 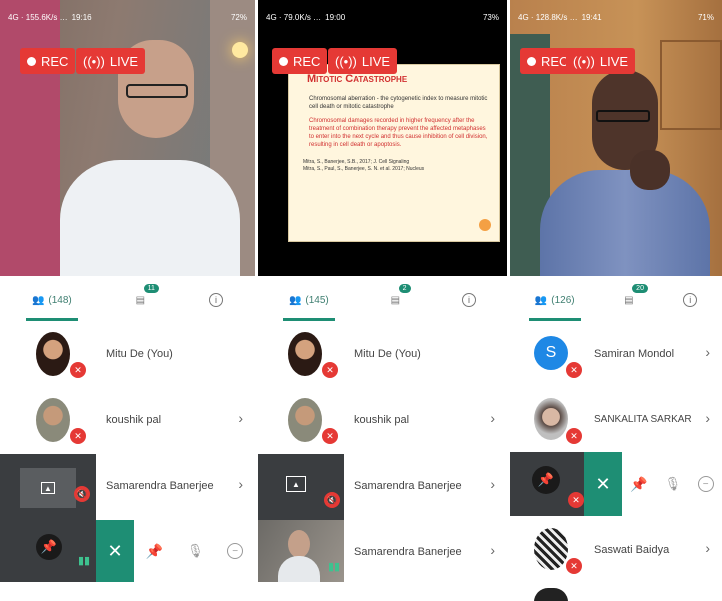 What do you see at coordinates (650, 170) in the screenshot?
I see `speaker-hand` at bounding box center [650, 170].